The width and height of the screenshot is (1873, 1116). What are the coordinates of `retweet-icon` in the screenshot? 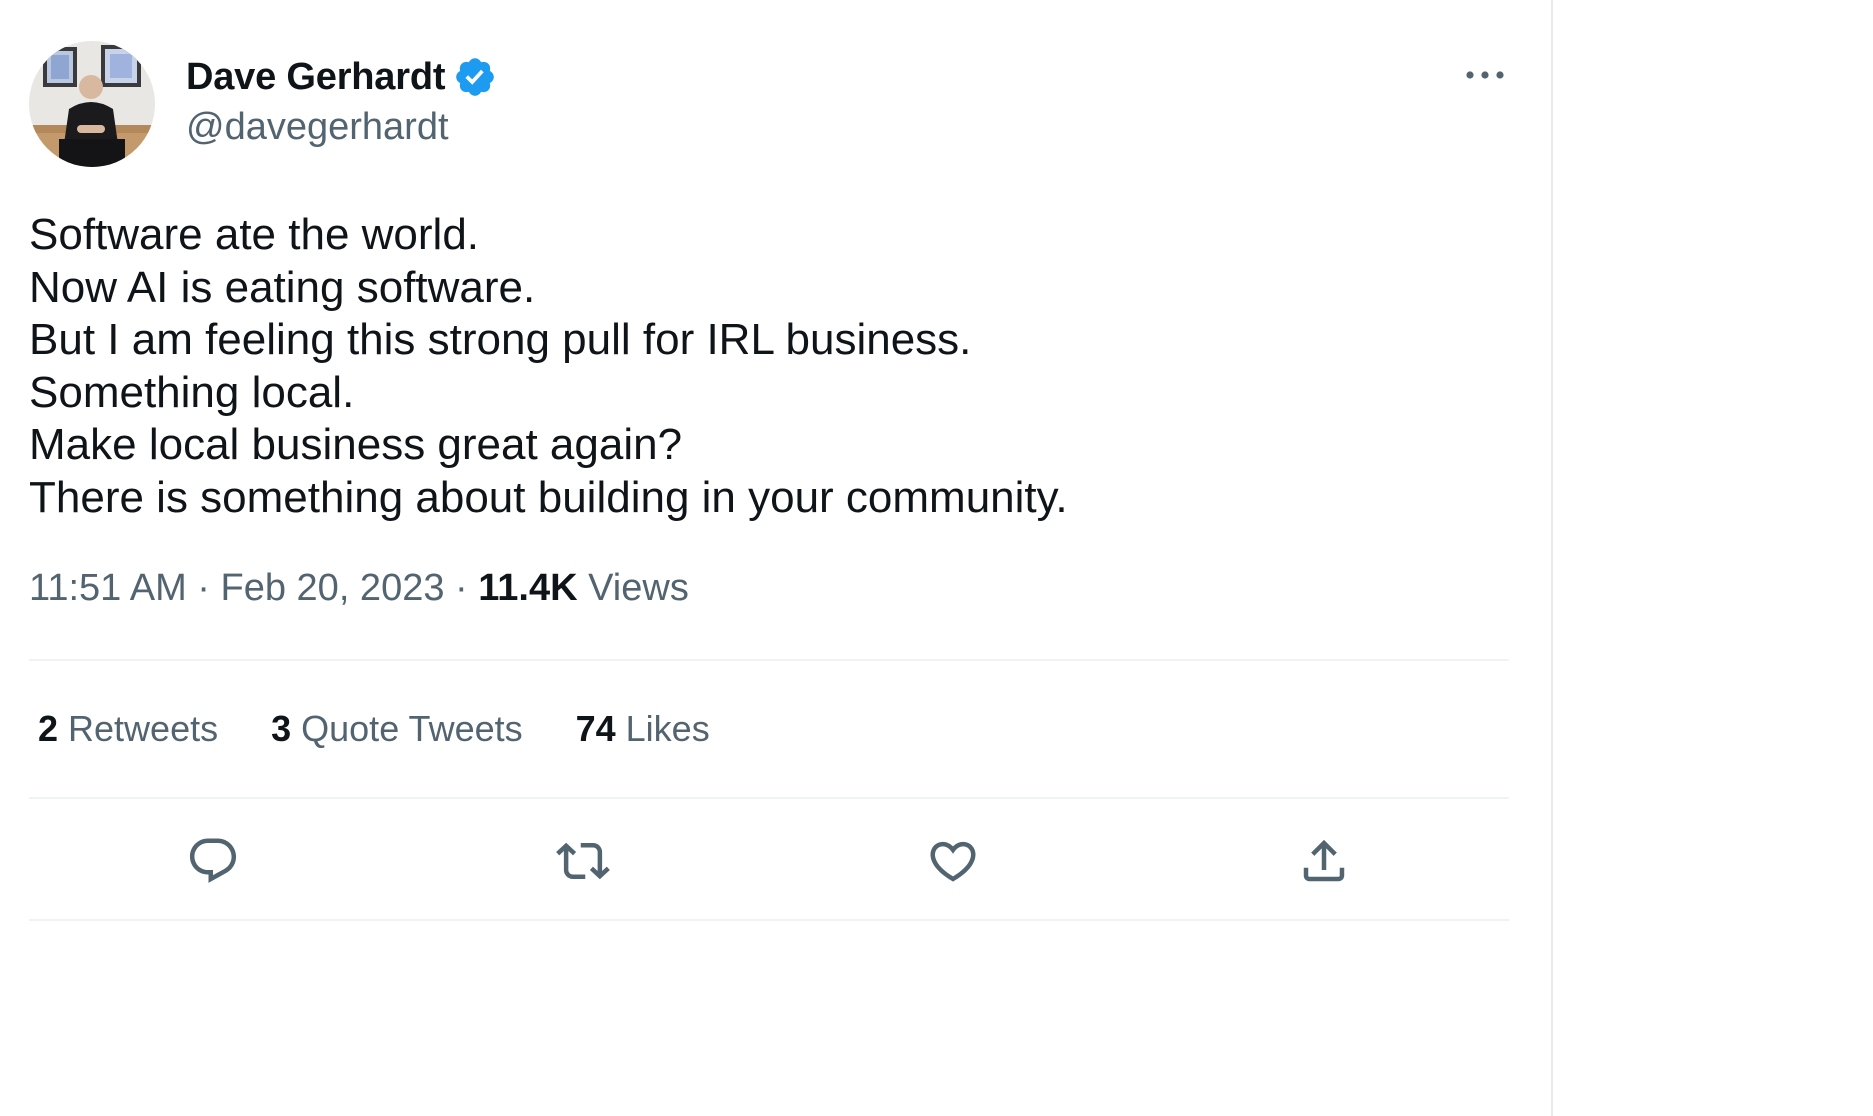 It's located at (583, 861).